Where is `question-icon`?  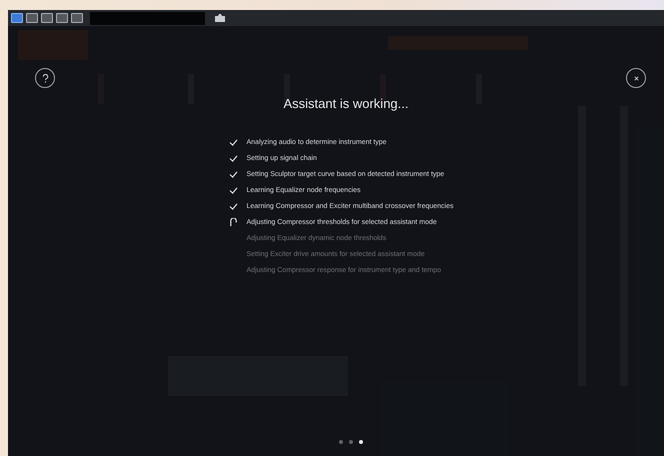 question-icon is located at coordinates (45, 78).